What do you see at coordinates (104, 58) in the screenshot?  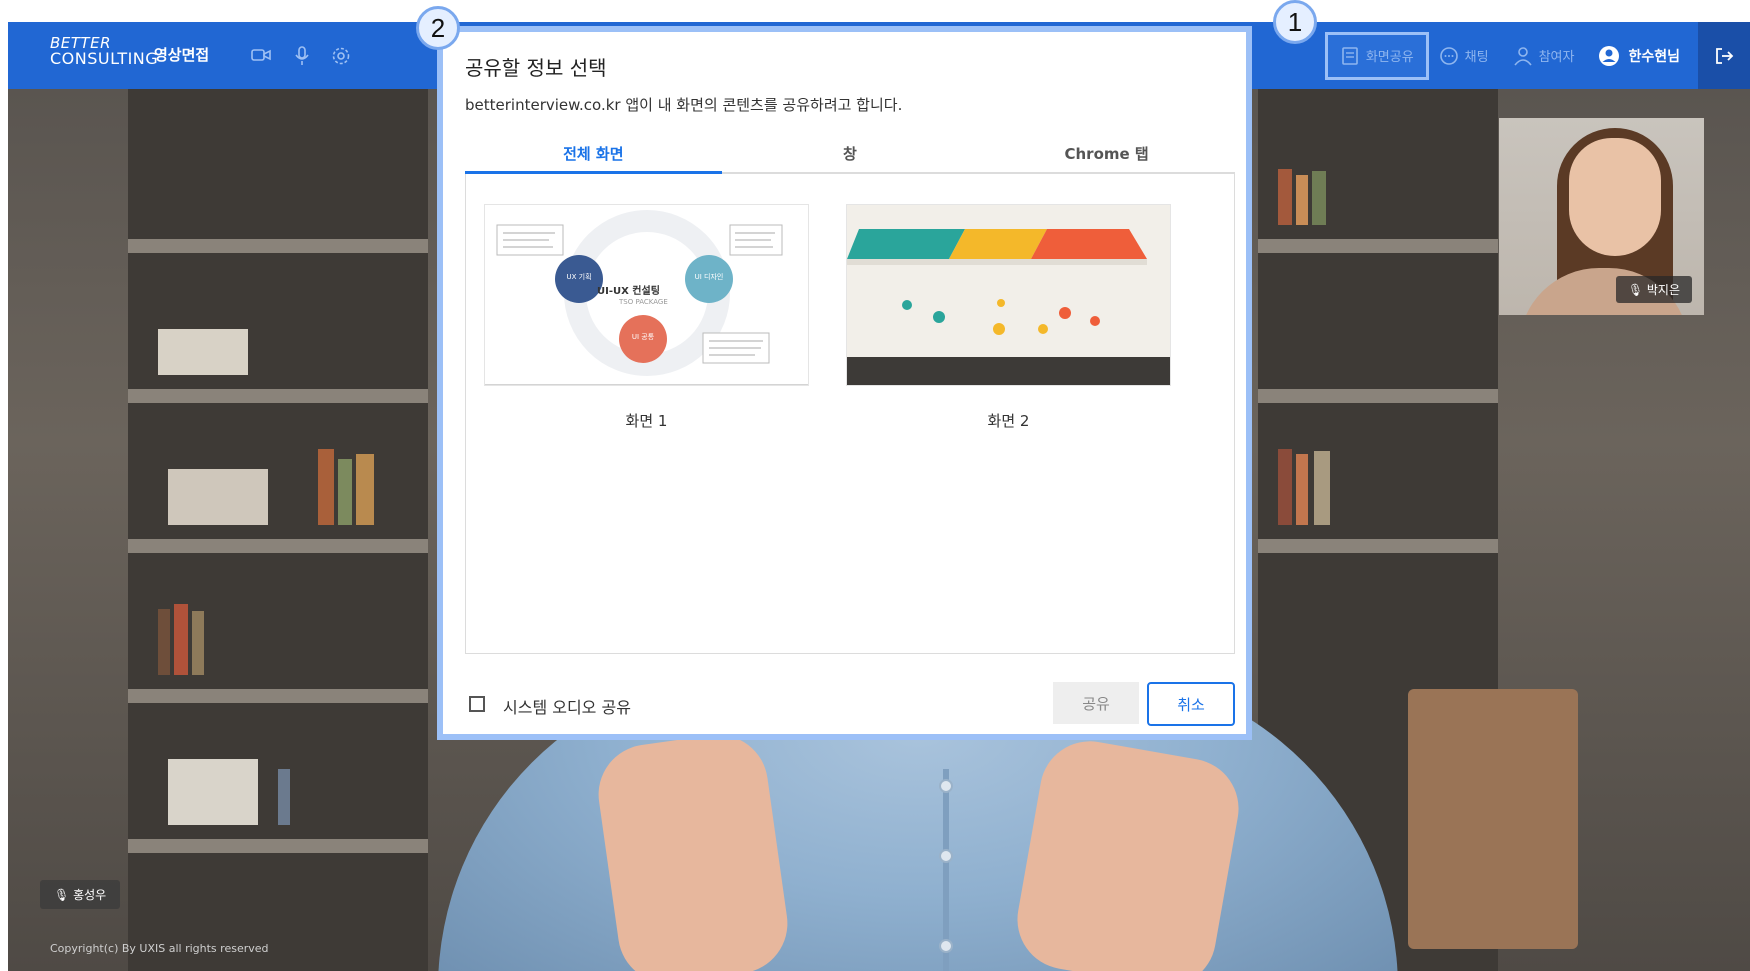 I see `logo-line-2: CONSULTING` at bounding box center [104, 58].